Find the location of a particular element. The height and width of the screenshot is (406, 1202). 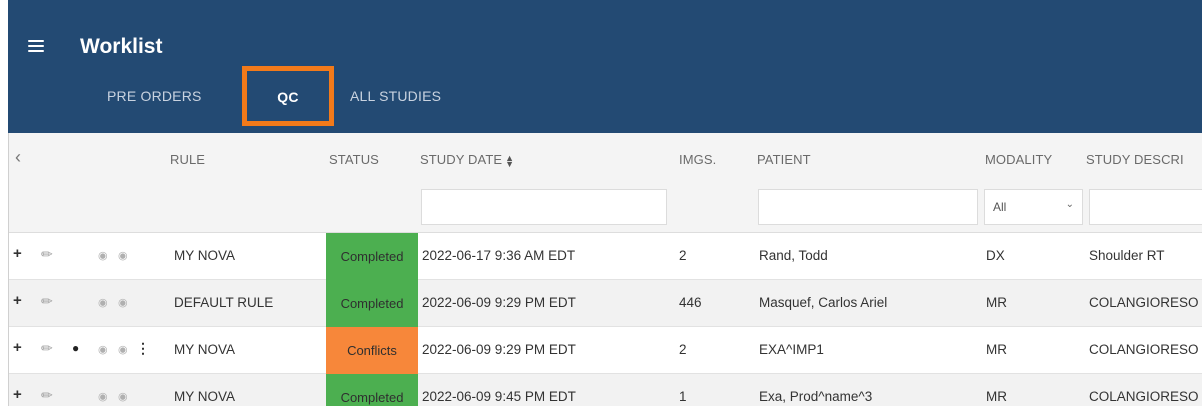

tab-qc-label: QC is located at coordinates (288, 97).